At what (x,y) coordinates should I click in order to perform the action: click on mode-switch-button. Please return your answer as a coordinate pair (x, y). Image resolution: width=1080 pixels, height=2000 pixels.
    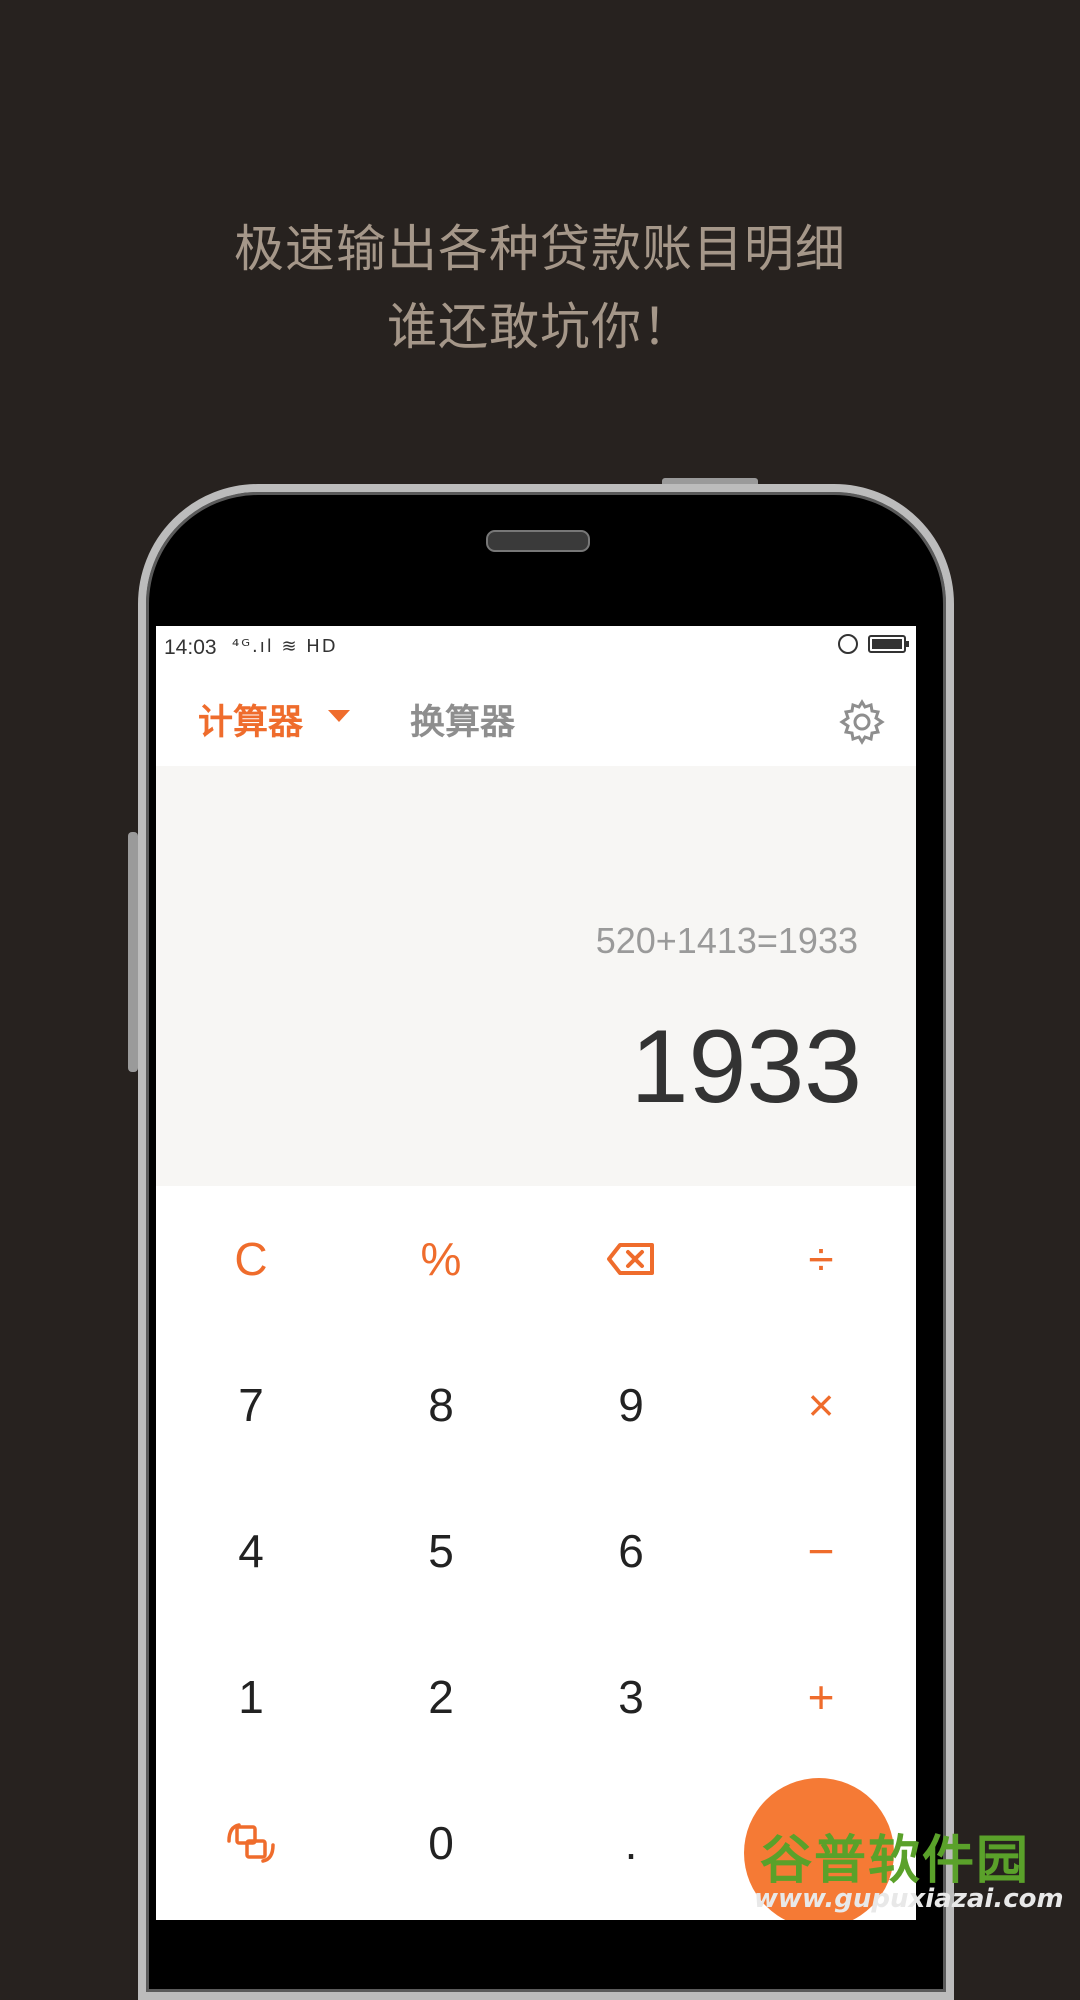
    Looking at the image, I should click on (251, 1843).